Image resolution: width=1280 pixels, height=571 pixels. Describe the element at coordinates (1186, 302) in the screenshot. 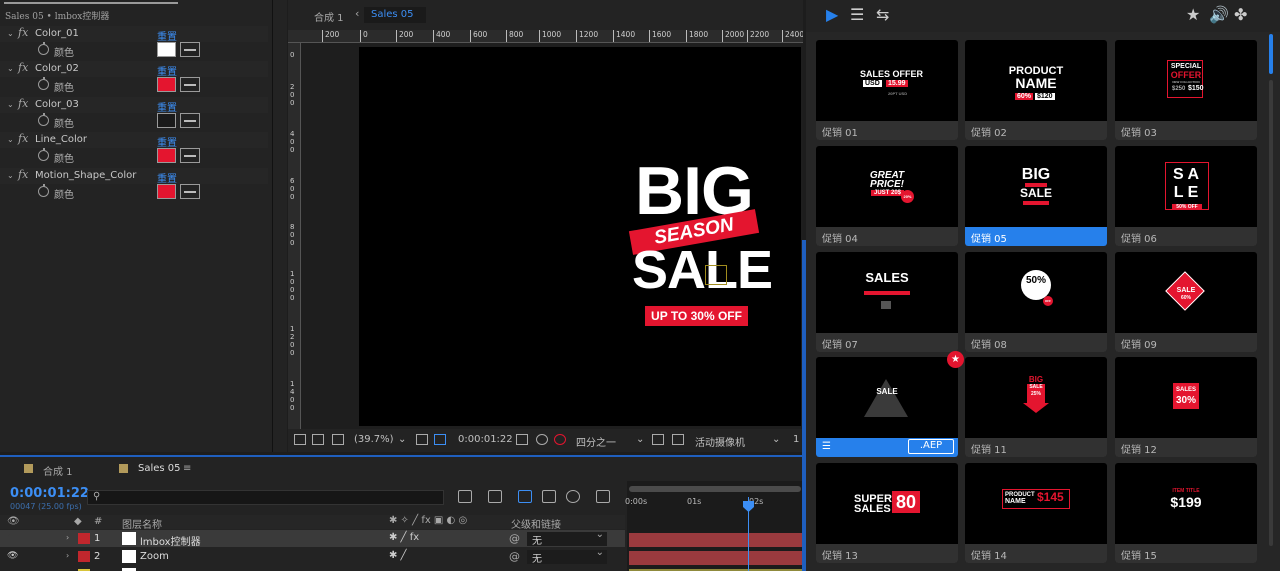

I see `template-card: SALE 60% 促销 09` at that location.